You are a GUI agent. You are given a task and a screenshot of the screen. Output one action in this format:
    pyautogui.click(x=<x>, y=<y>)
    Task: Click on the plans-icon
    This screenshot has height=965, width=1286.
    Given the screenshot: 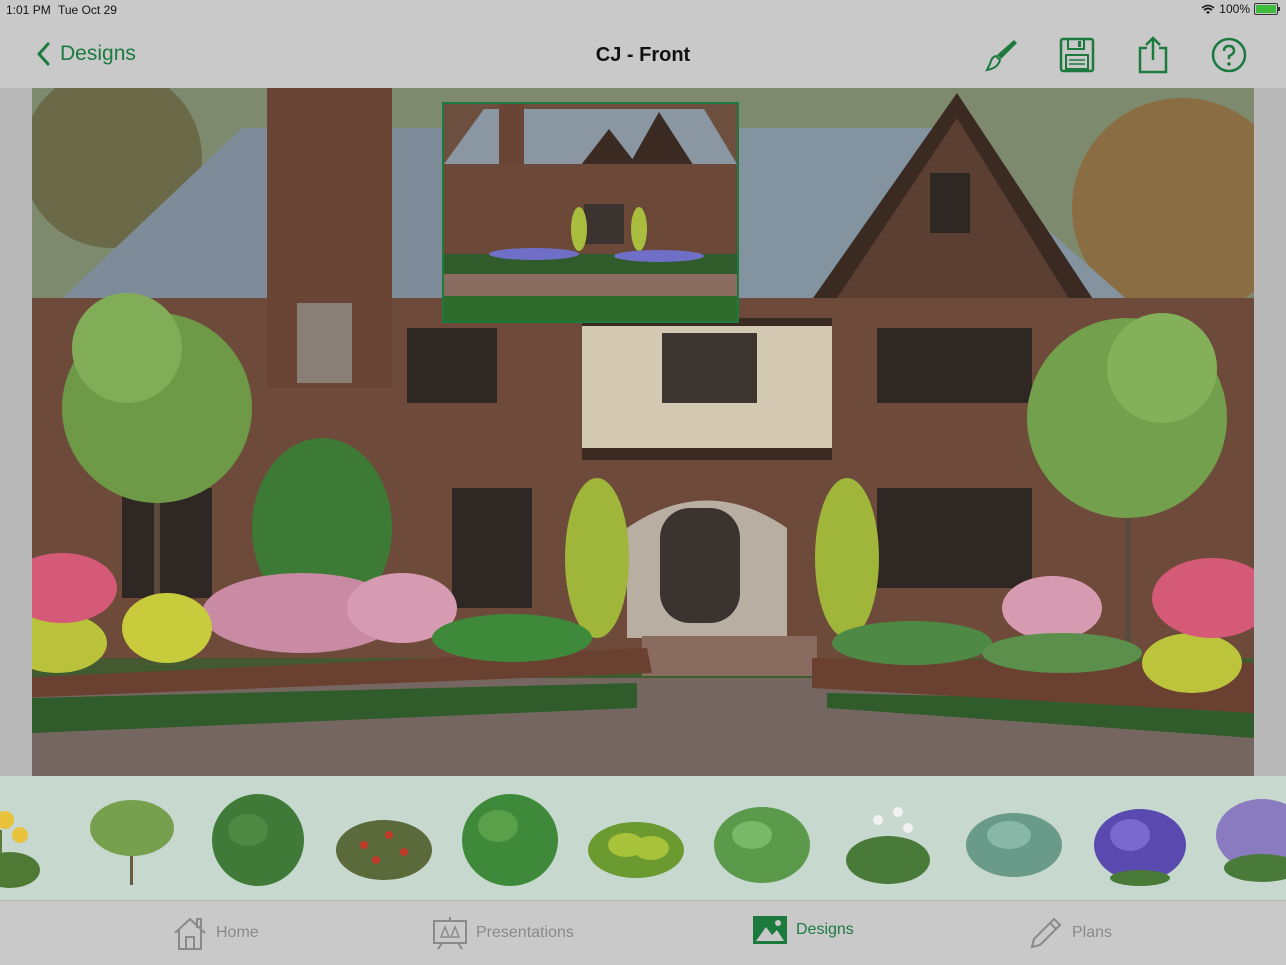 What is the action you would take?
    pyautogui.click(x=1046, y=933)
    